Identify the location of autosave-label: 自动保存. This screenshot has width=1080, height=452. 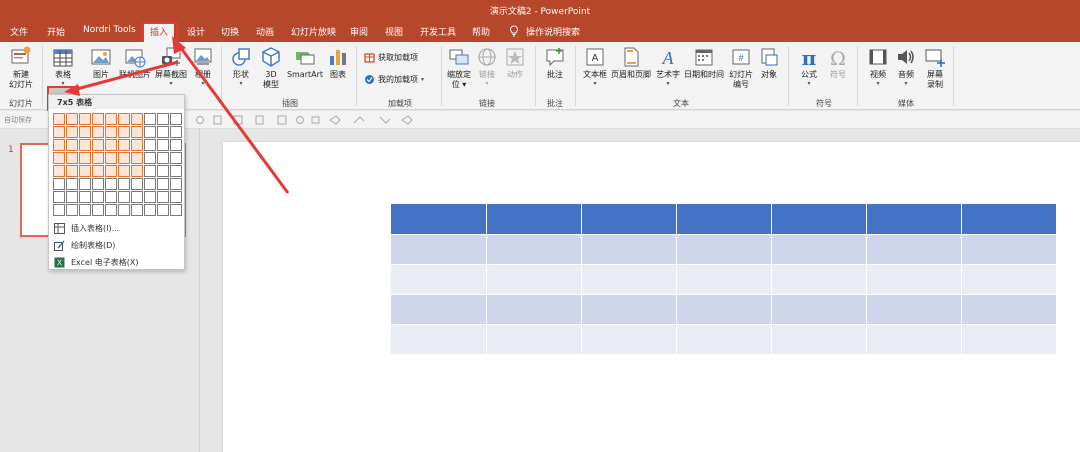
(18, 120).